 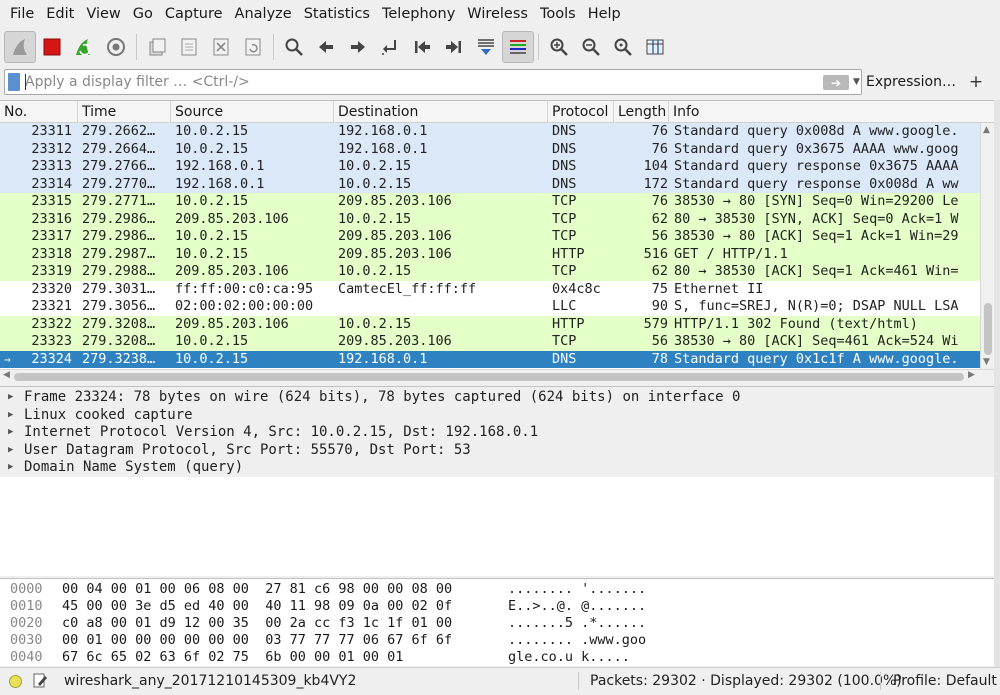 I want to click on resize-columns-button, so click(x=655, y=47).